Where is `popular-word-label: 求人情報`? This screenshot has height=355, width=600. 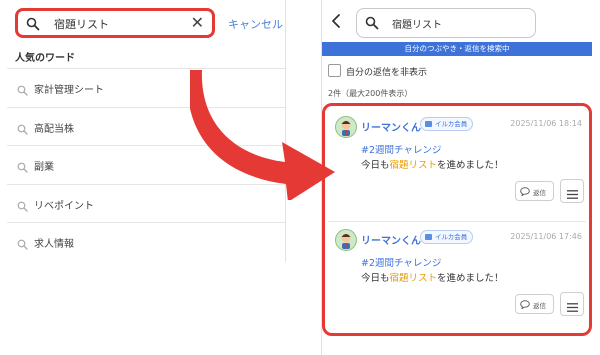
popular-word-label: 求人情報 is located at coordinates (54, 244).